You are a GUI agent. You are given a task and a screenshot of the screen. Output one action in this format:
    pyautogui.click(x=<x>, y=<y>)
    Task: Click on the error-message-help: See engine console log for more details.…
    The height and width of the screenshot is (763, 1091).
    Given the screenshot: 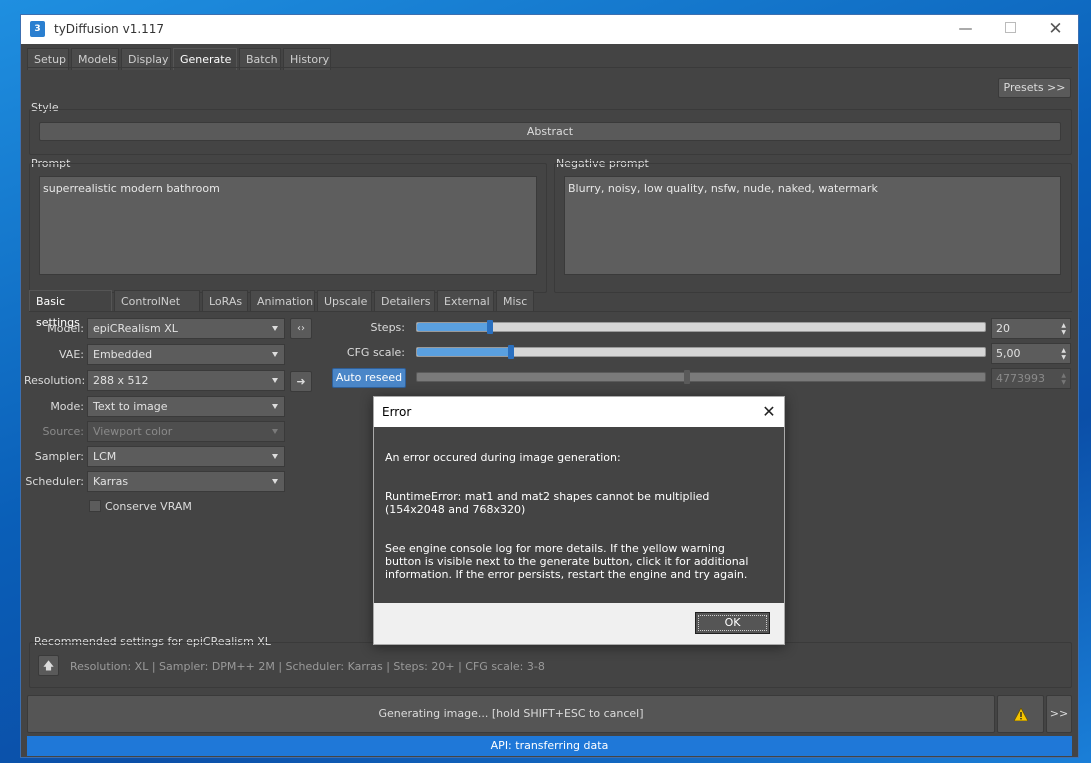 What is the action you would take?
    pyautogui.click(x=567, y=561)
    